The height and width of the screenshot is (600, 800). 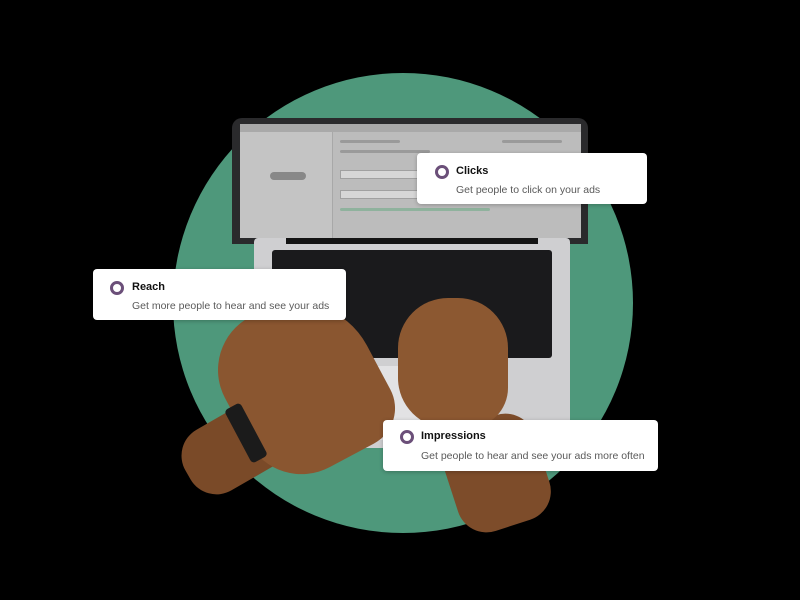 I want to click on right-hand, so click(x=453, y=363).